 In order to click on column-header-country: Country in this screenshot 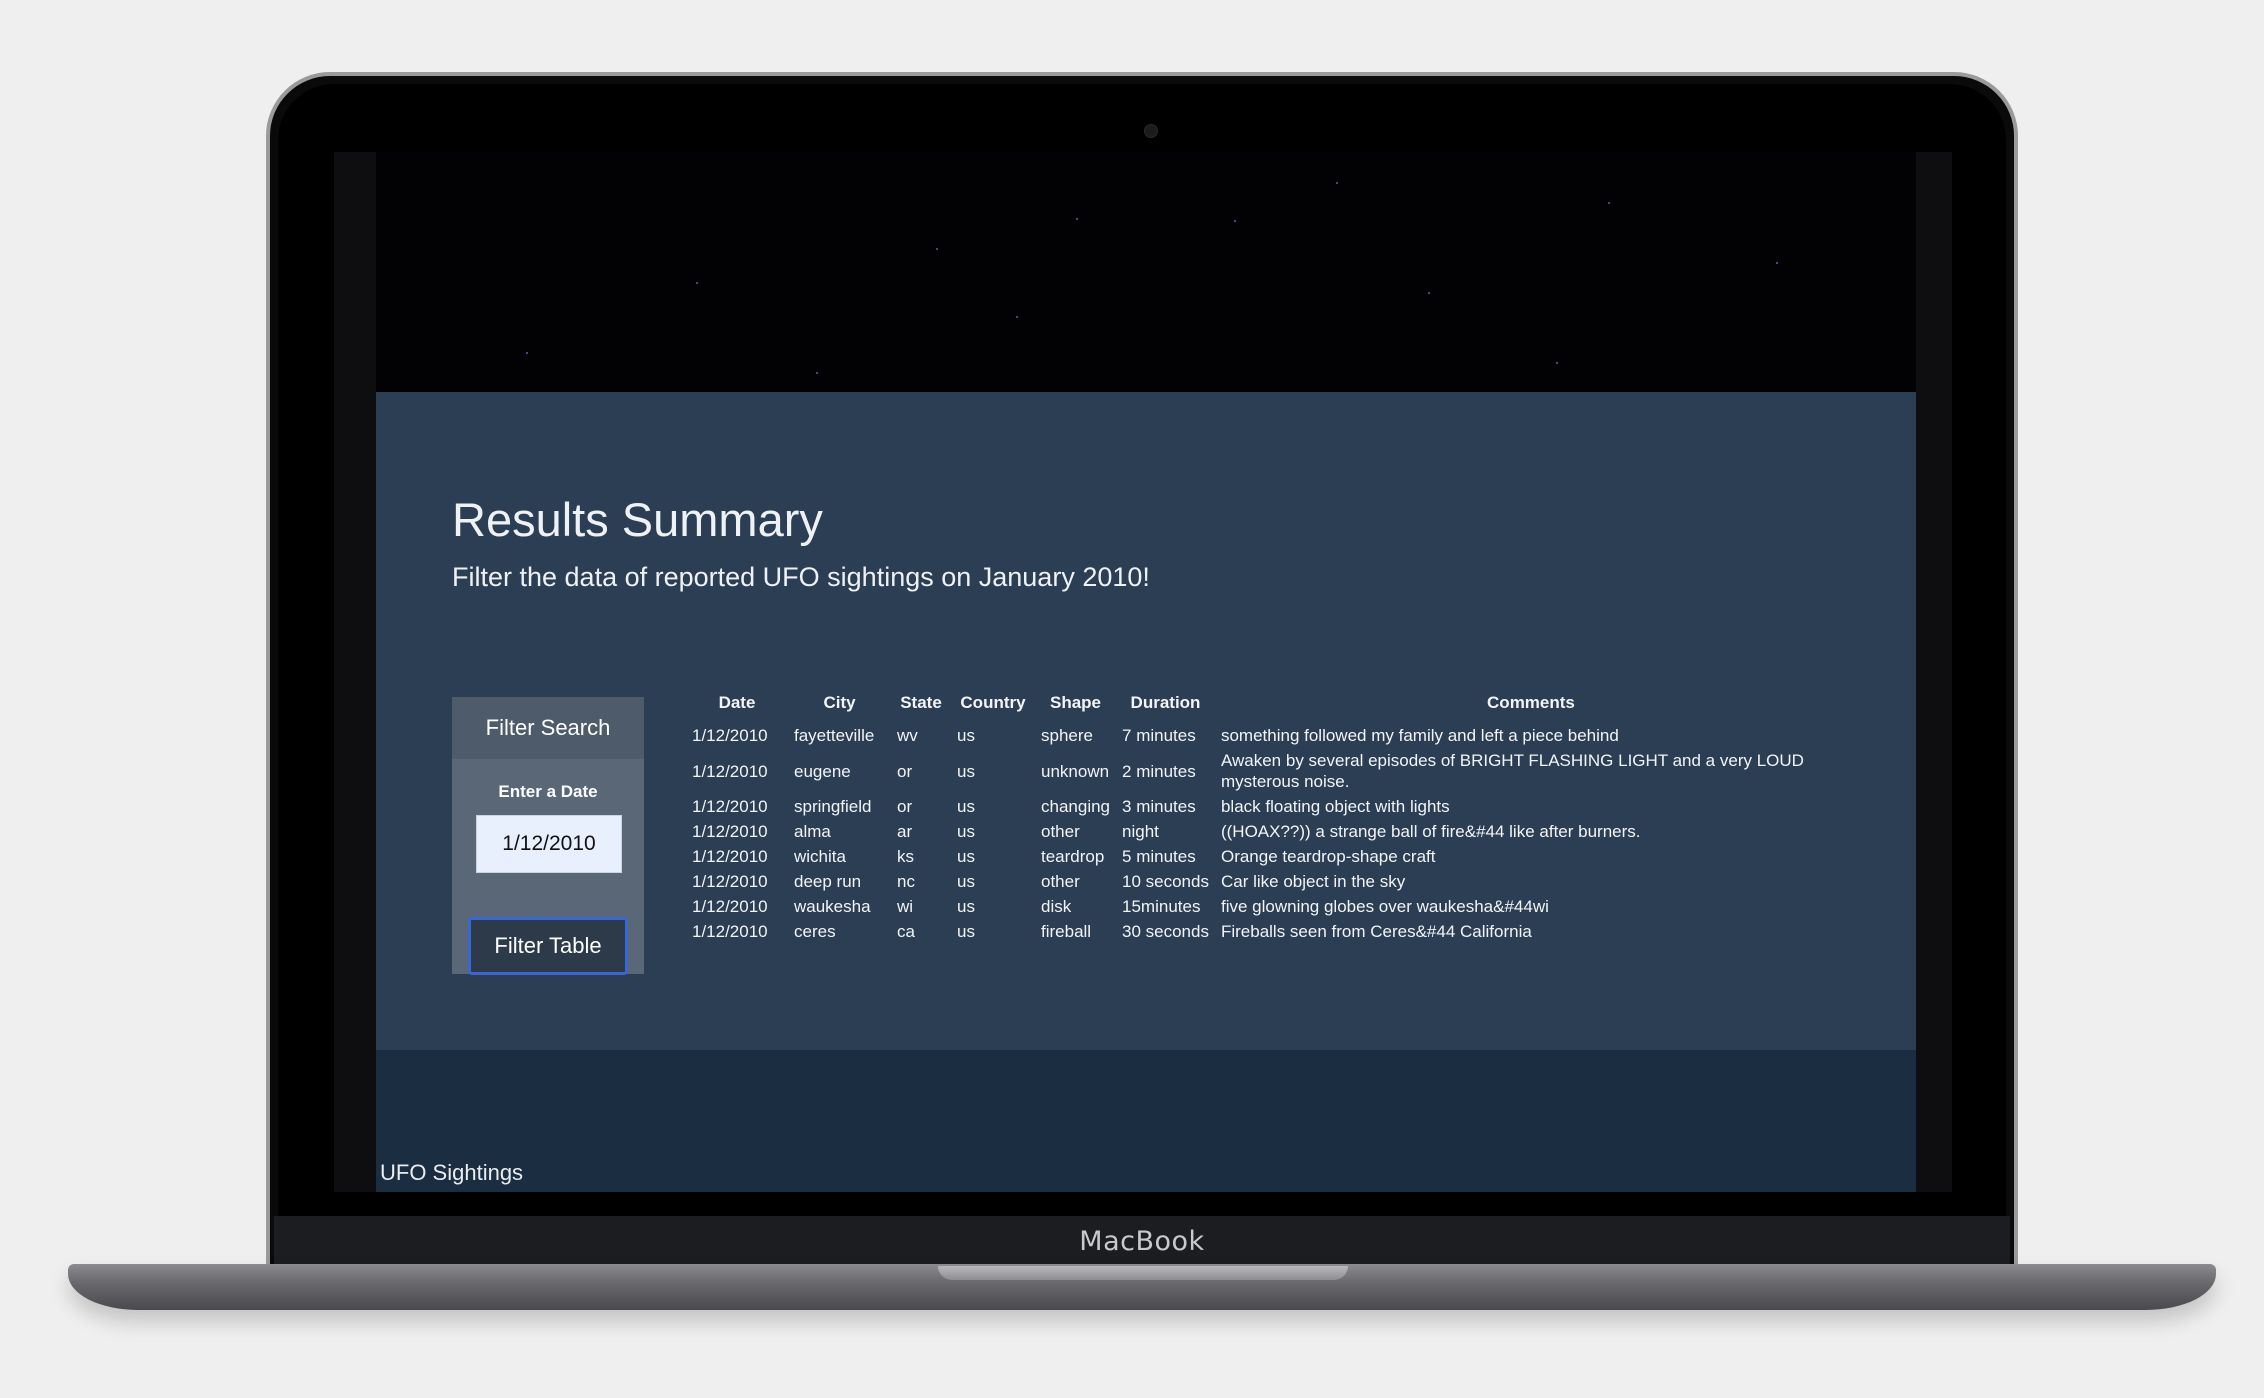, I will do `click(993, 702)`.